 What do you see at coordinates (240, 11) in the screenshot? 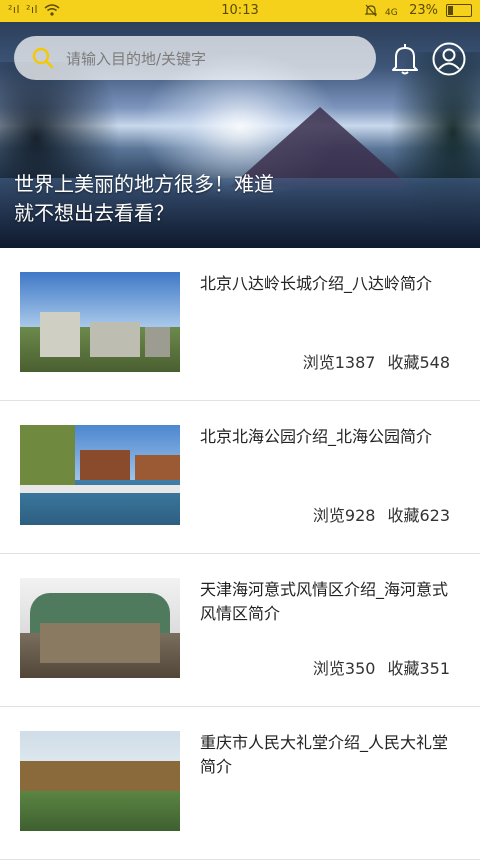
I see `status-bar: ²ıl ²ıl 10:13 4G 23%` at bounding box center [240, 11].